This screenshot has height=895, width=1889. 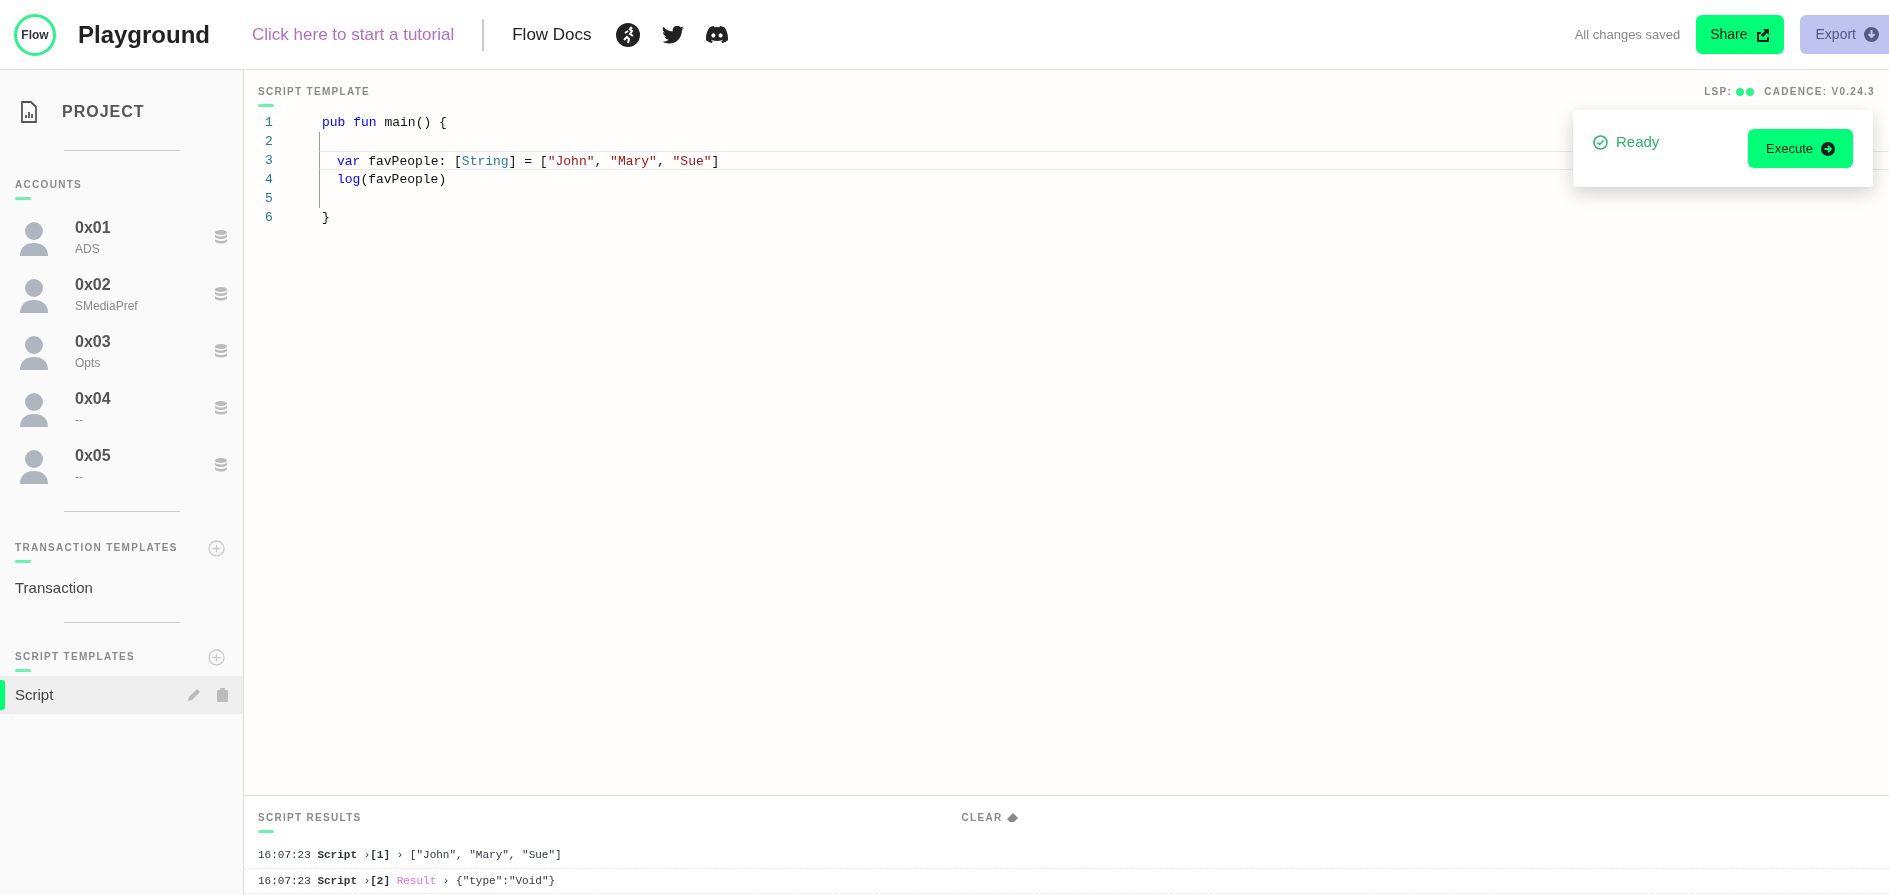 What do you see at coordinates (716, 34) in the screenshot?
I see `discord-icon` at bounding box center [716, 34].